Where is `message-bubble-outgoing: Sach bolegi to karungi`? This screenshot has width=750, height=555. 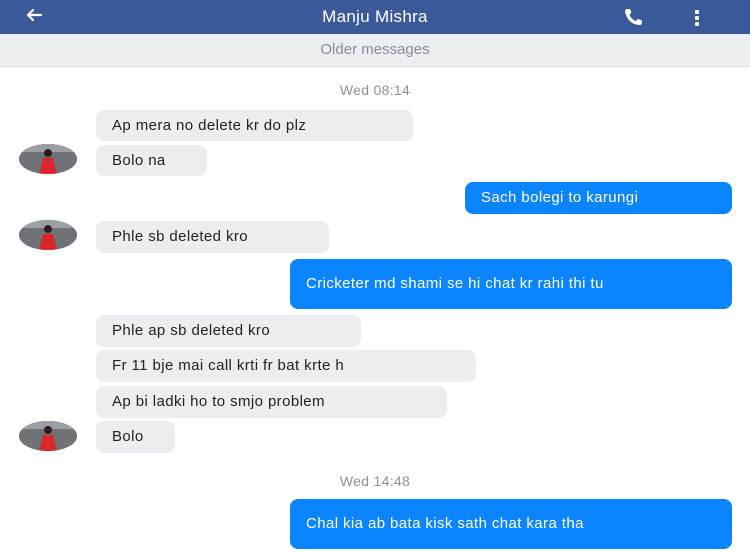 message-bubble-outgoing: Sach bolegi to karungi is located at coordinates (598, 198).